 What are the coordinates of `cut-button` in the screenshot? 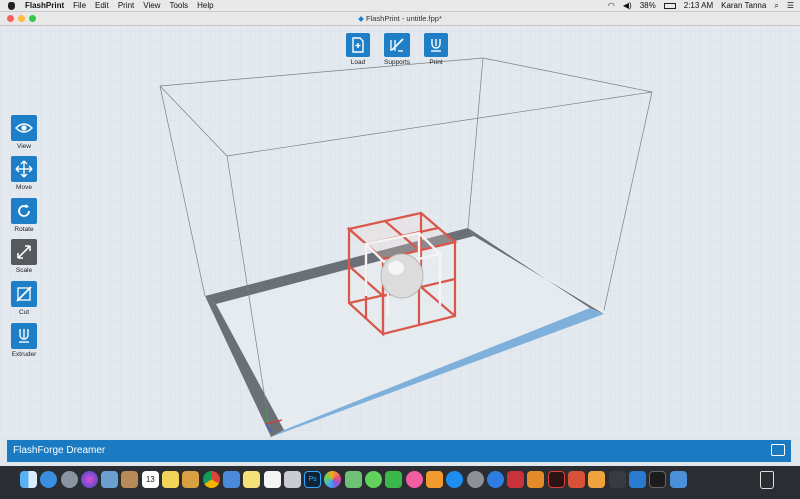 It's located at (24, 294).